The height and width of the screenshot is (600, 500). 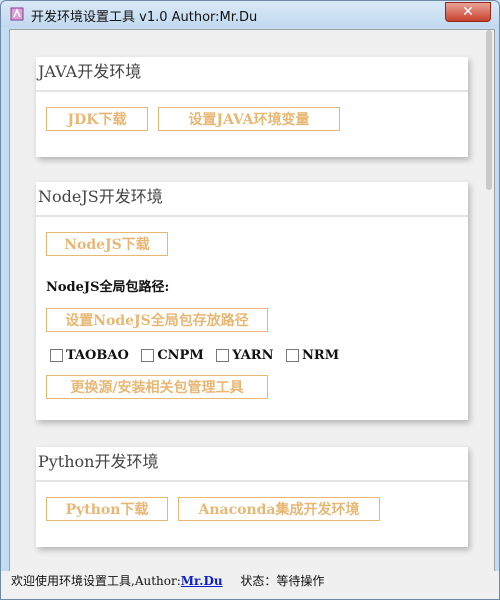 What do you see at coordinates (489, 301) in the screenshot?
I see `scrollbar` at bounding box center [489, 301].